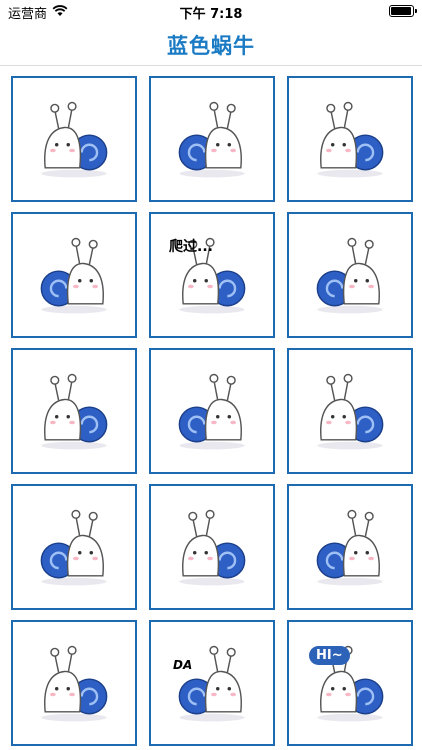  Describe the element at coordinates (183, 665) in the screenshot. I see `sticker-caption: DA` at that location.